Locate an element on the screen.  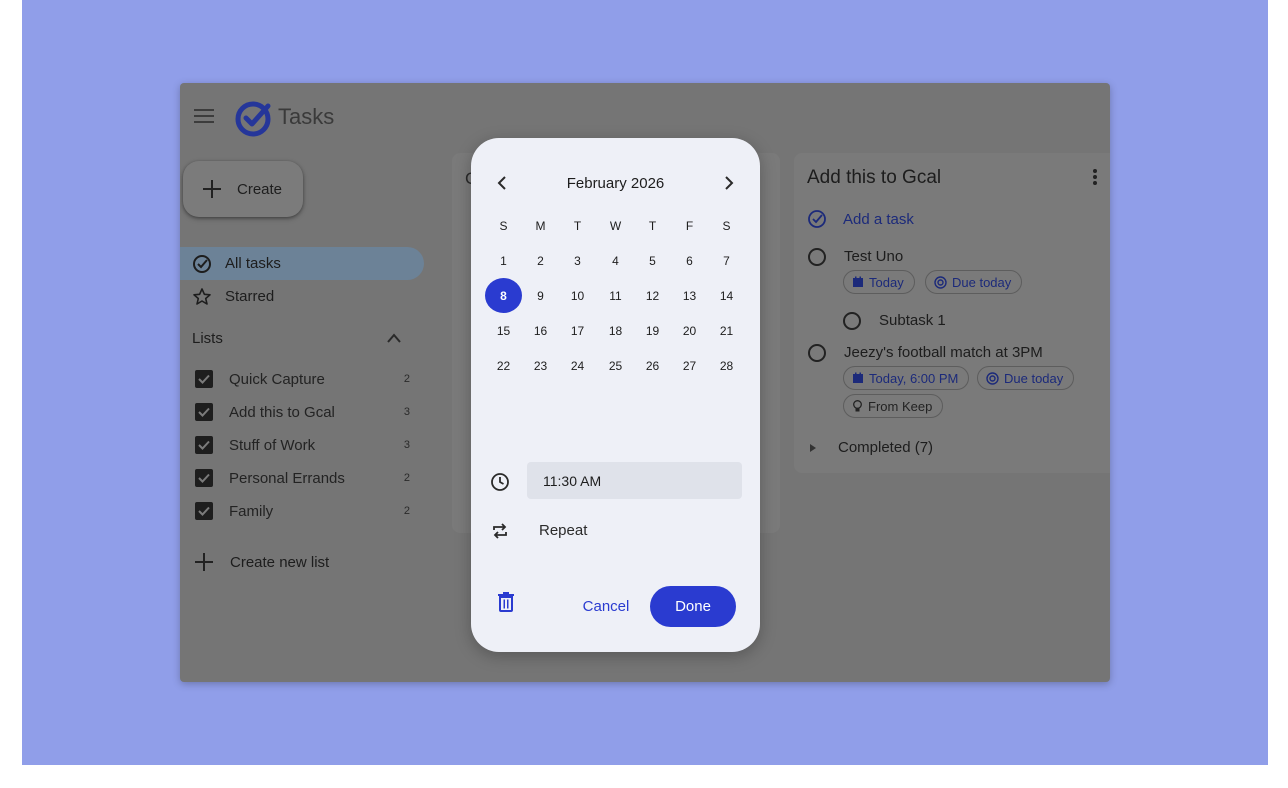
list-item-label: Quick Capture is located at coordinates (277, 379).